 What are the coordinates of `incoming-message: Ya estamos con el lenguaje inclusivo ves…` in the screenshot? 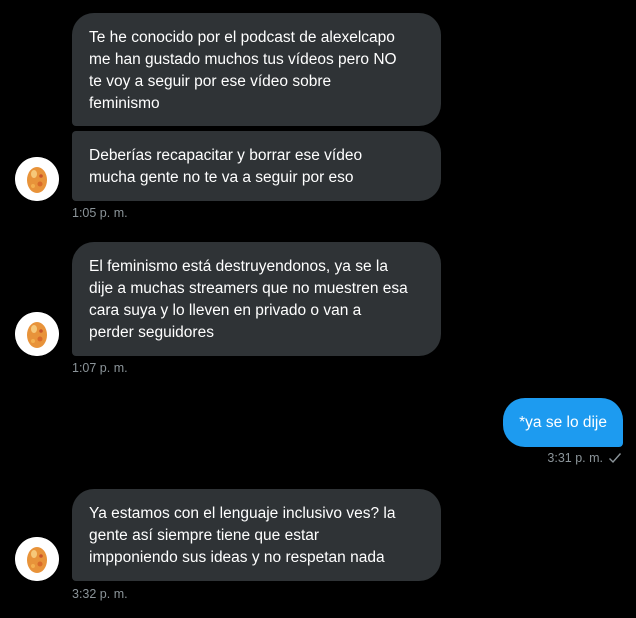 It's located at (256, 535).